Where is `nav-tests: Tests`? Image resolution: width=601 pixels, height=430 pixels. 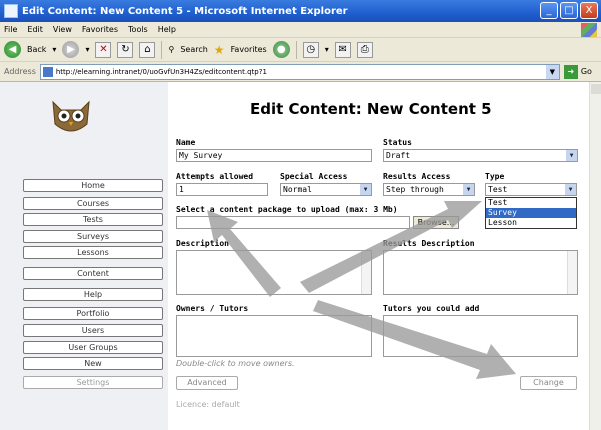
nav-tests: Tests is located at coordinates (93, 219).